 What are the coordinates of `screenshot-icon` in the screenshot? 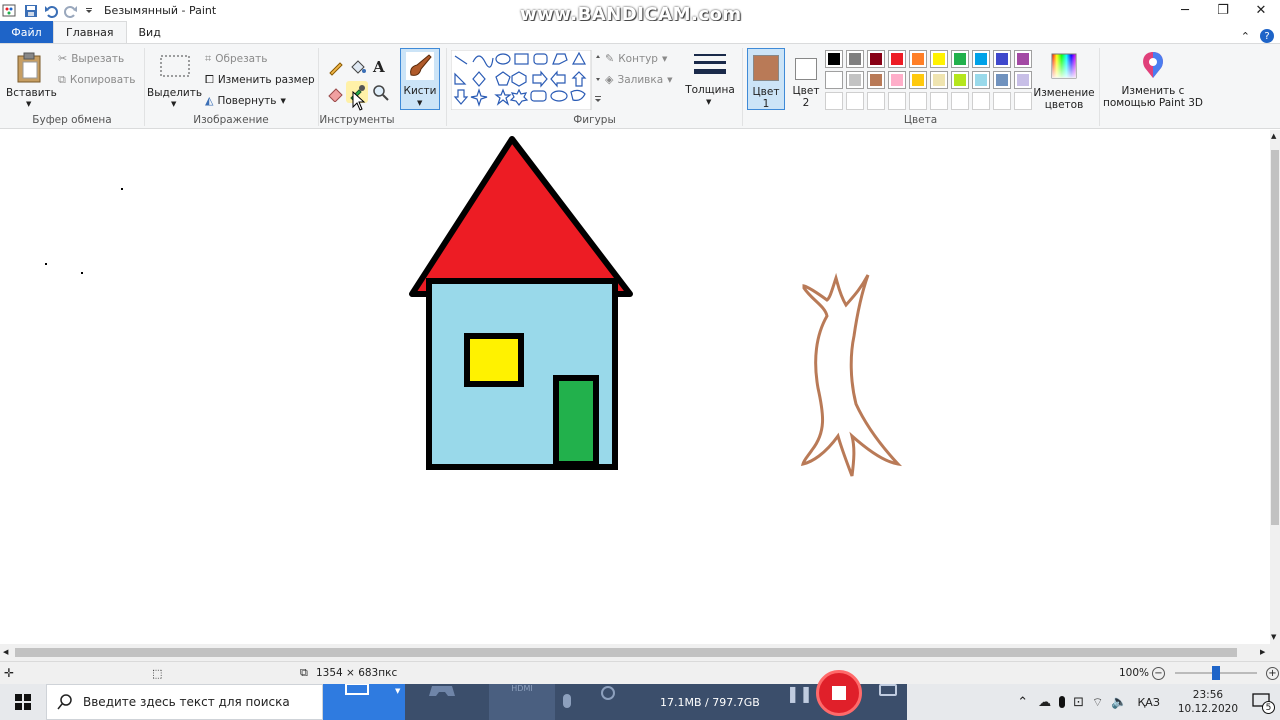 It's located at (888, 690).